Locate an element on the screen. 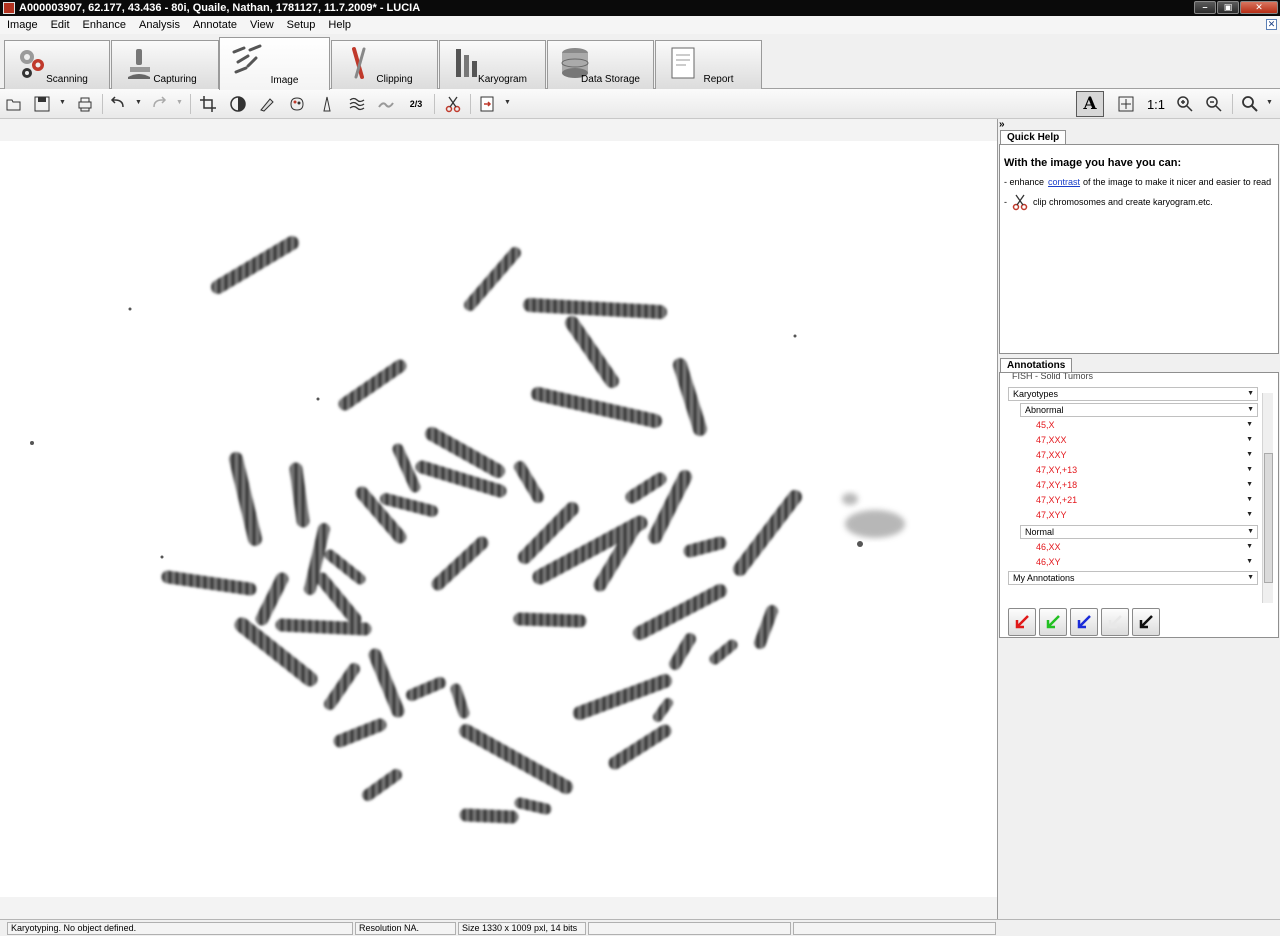 Image resolution: width=1280 pixels, height=936 pixels. blue-arrow-button is located at coordinates (1084, 622).